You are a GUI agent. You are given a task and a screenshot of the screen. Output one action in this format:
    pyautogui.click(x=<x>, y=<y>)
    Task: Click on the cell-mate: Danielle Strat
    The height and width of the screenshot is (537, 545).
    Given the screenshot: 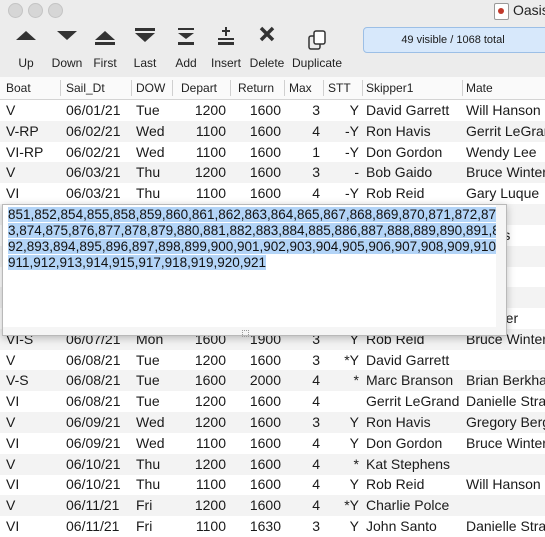 What is the action you would take?
    pyautogui.click(x=505, y=401)
    